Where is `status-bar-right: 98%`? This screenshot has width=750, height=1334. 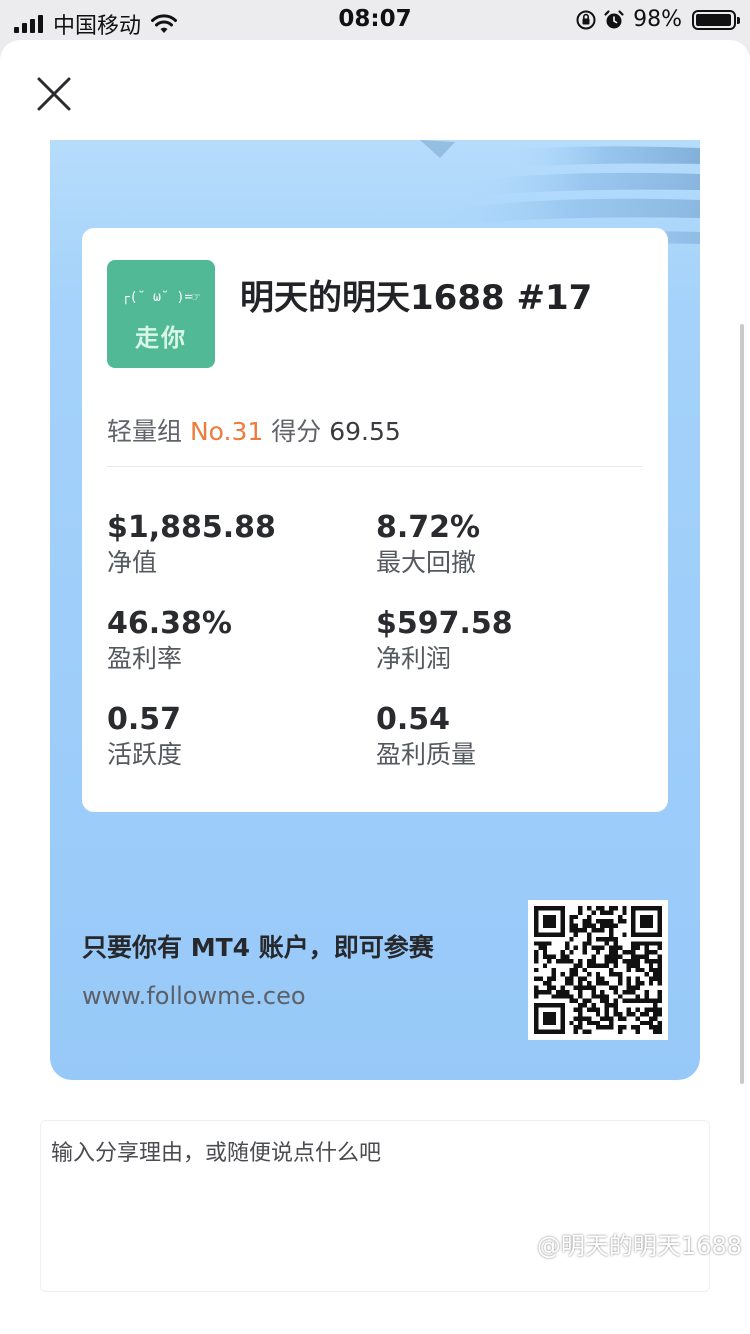
status-bar-right: 98% is located at coordinates (657, 19).